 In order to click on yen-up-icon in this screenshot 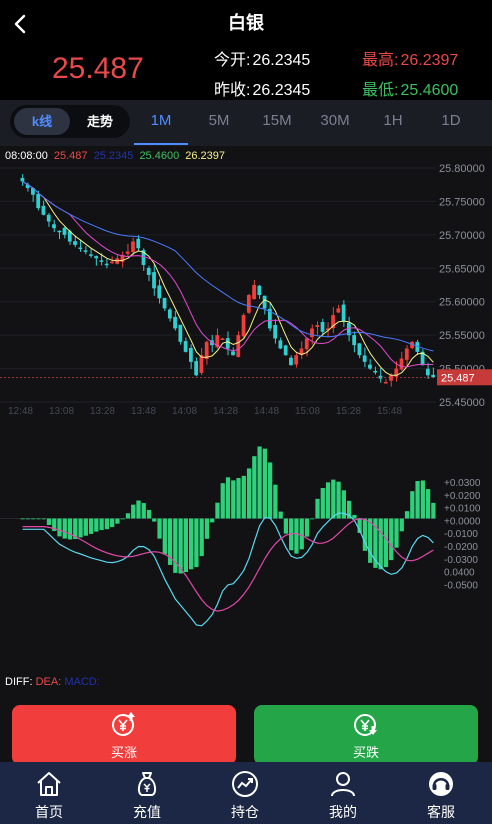, I will do `click(123, 724)`.